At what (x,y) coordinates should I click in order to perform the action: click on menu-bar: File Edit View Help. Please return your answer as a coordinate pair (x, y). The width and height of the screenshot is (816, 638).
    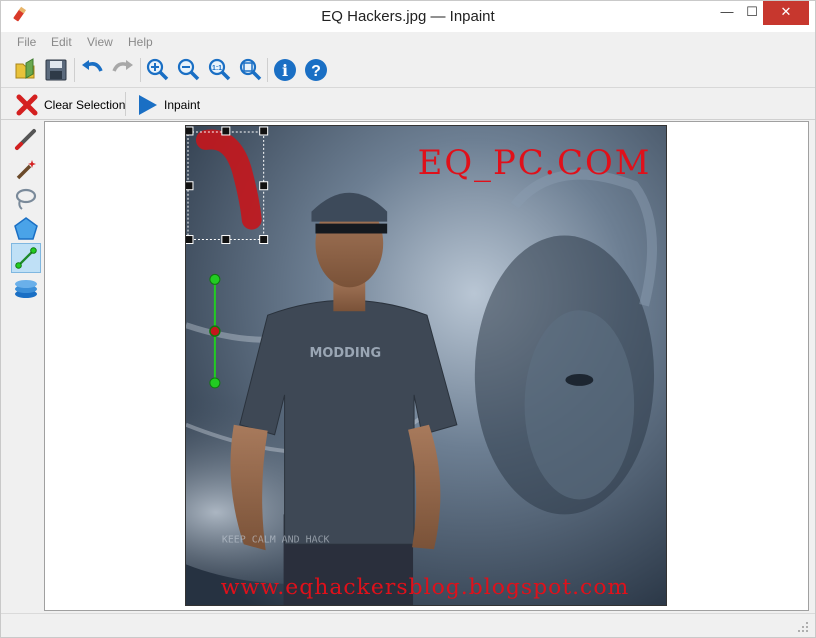
    Looking at the image, I should click on (408, 42).